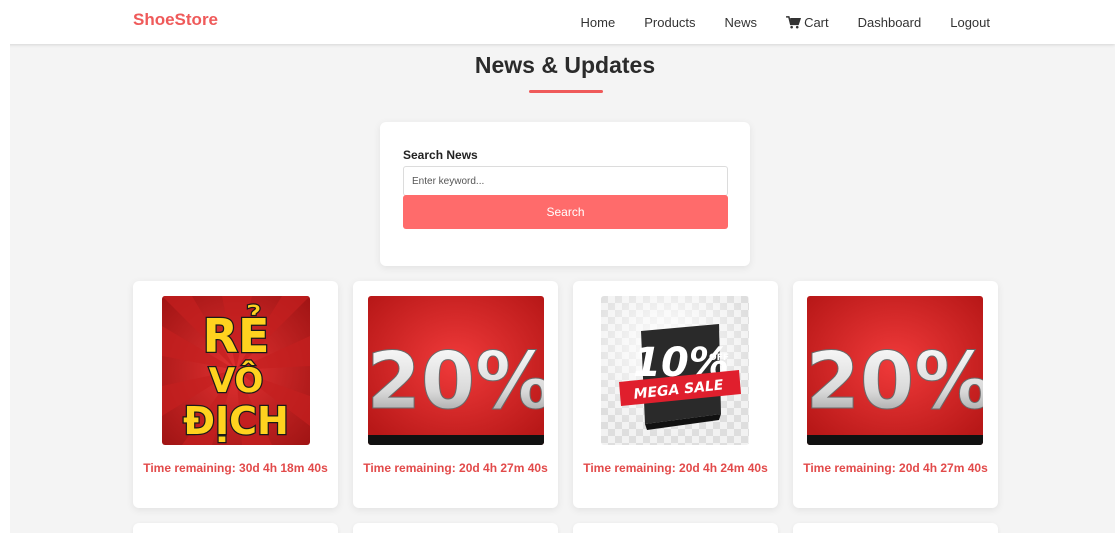 The image size is (1115, 533). Describe the element at coordinates (5, 288) in the screenshot. I see `page-left-edge` at that location.